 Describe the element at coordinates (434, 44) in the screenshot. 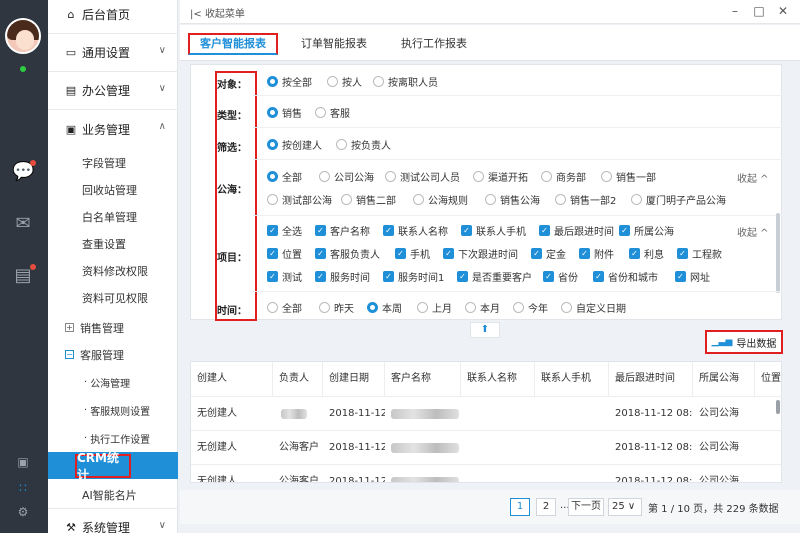

I see `tab-exec-report: 执行工作报表` at that location.